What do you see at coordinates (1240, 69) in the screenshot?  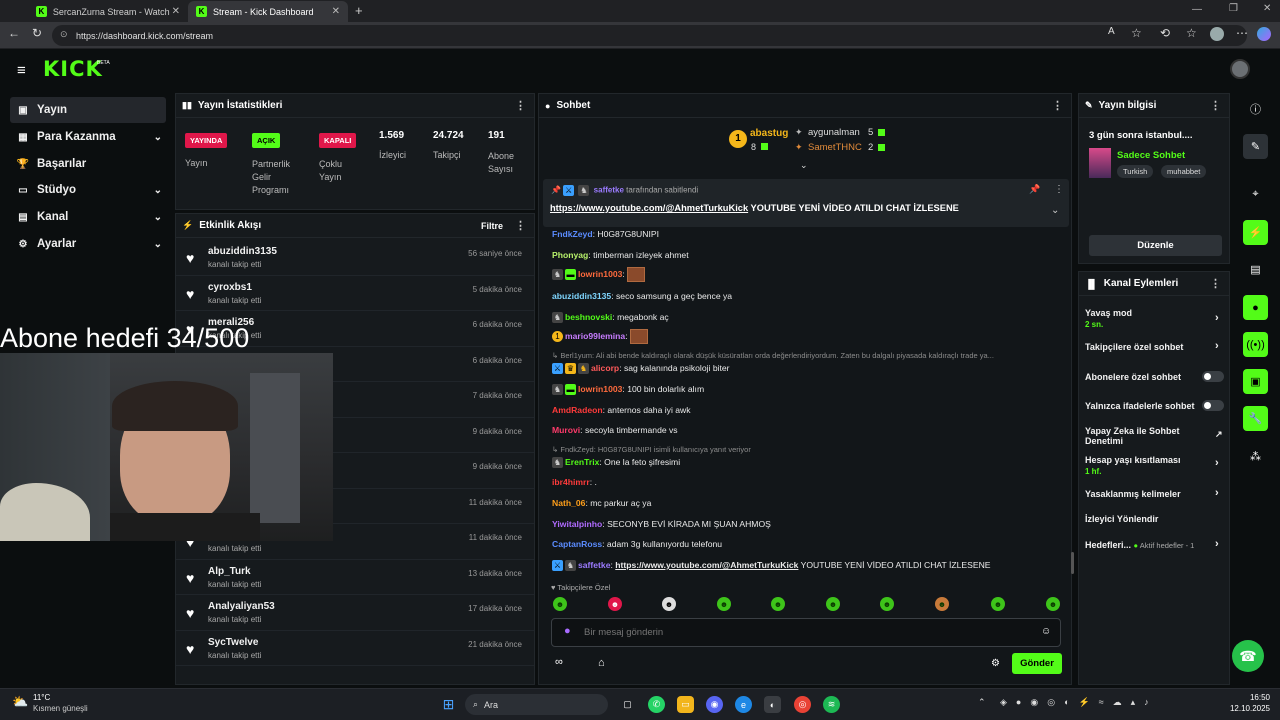 I see `user-avatar` at bounding box center [1240, 69].